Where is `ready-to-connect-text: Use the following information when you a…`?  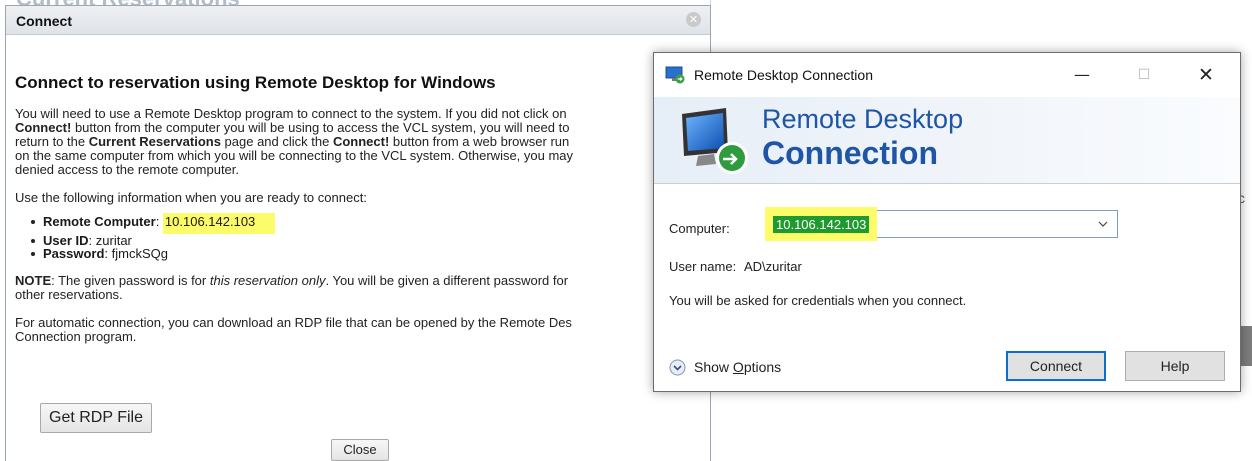 ready-to-connect-text: Use the following information when you a… is located at coordinates (191, 197).